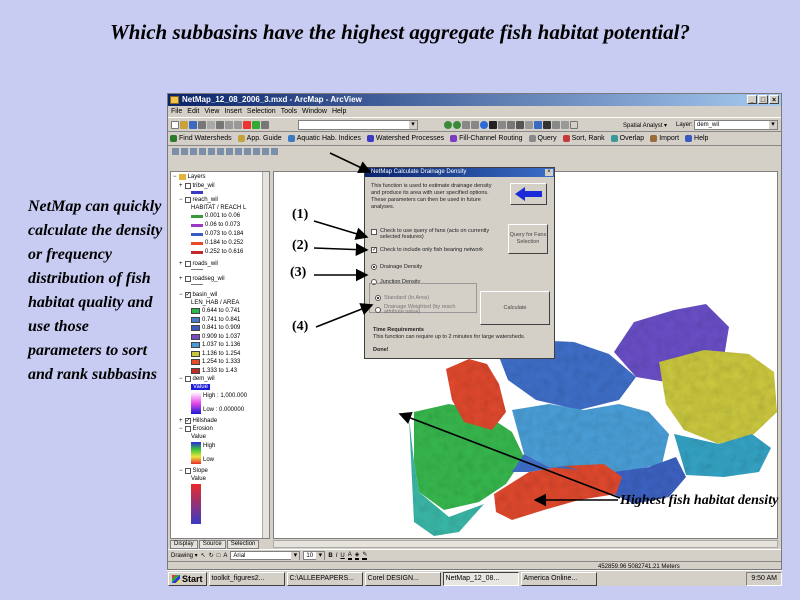 This screenshot has height=600, width=800. I want to click on toc-reach-layer: − reach_wil, so click(198, 200).